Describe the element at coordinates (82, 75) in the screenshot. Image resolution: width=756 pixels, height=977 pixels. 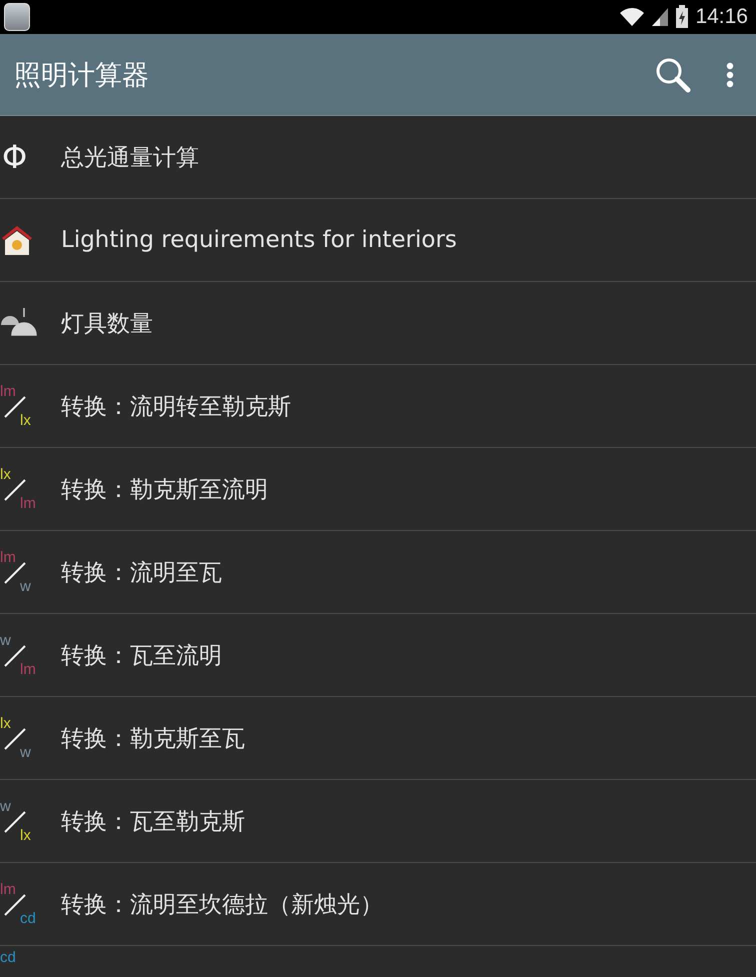
I see `app-title: 照明计算器` at that location.